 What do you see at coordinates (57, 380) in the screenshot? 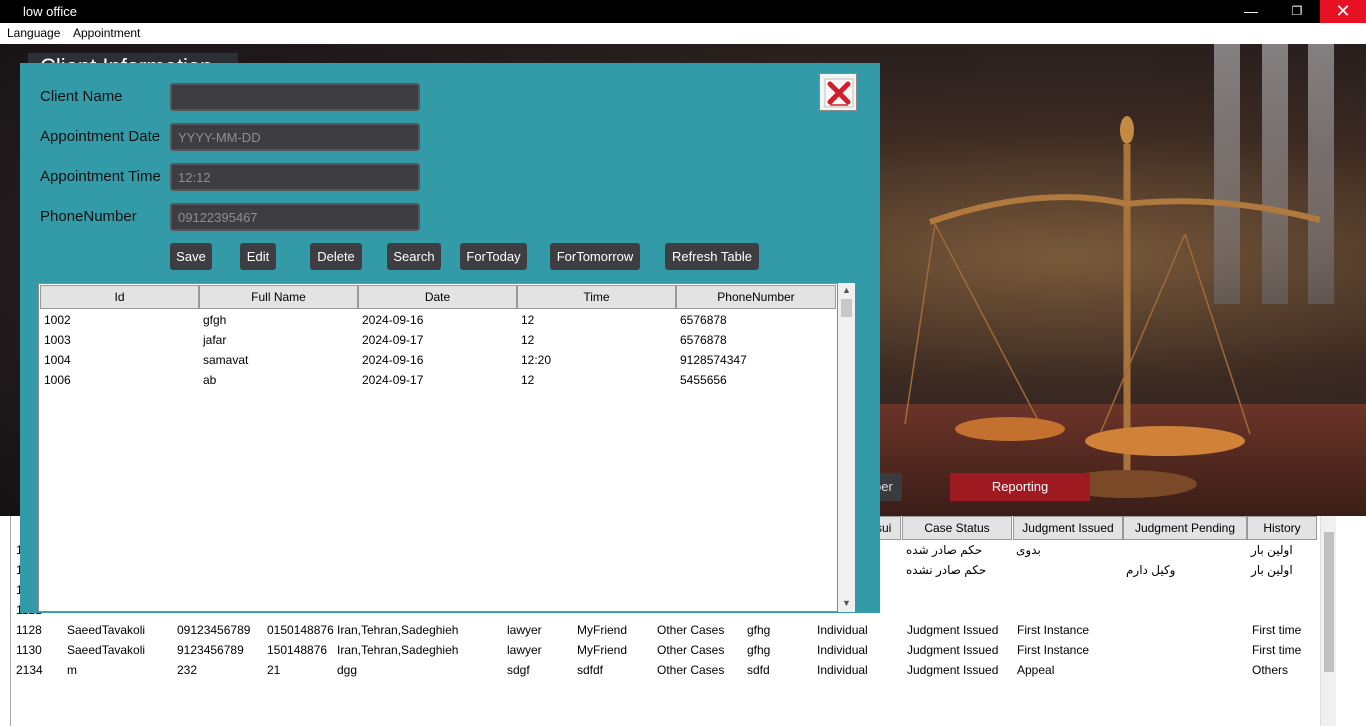
I see `grid-cell: 1006` at bounding box center [57, 380].